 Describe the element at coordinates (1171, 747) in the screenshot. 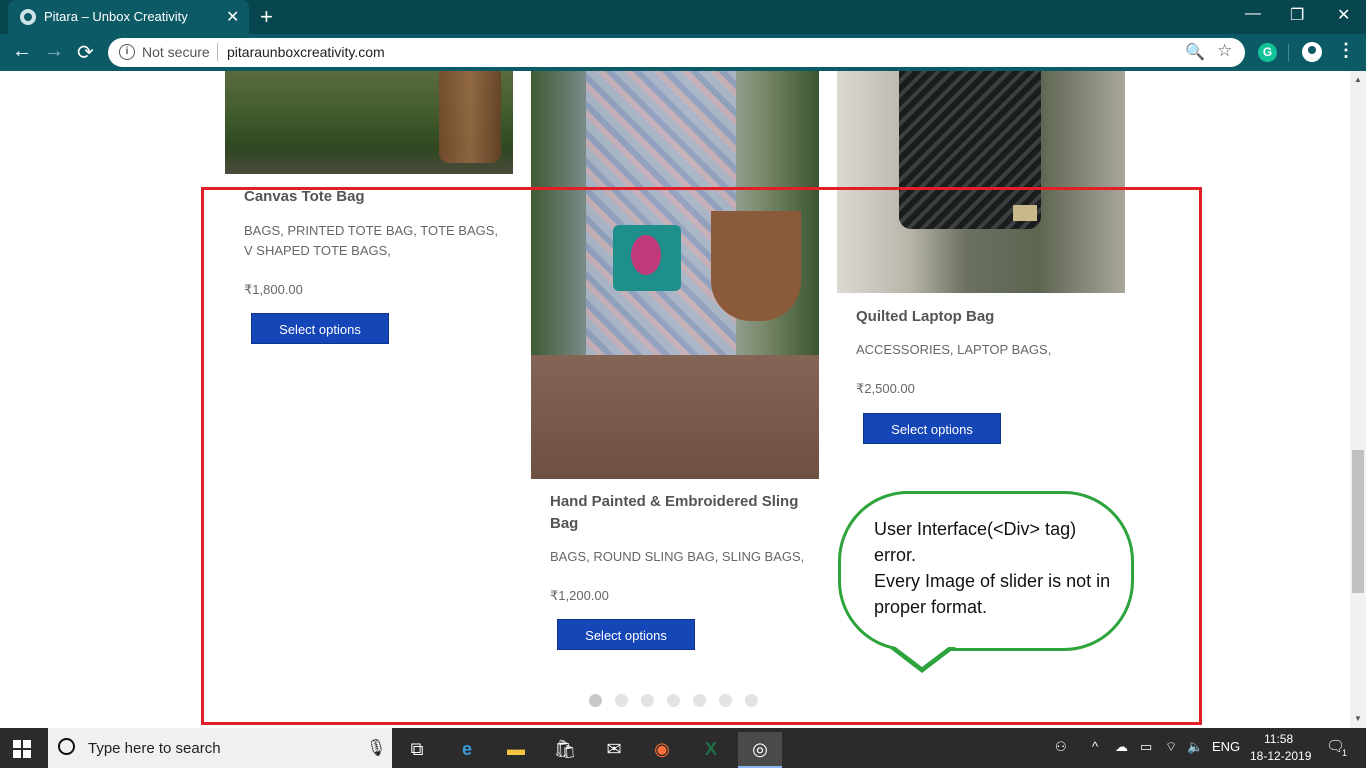

I see `wifi-icon: ⌔` at that location.